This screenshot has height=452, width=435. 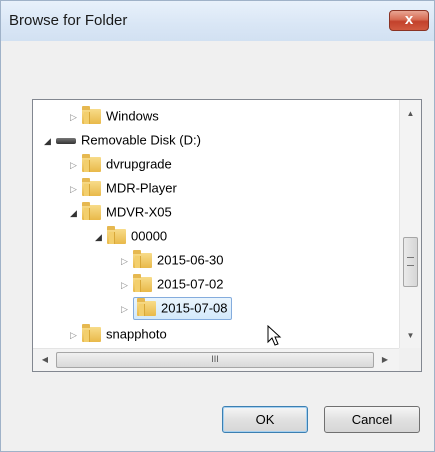 What do you see at coordinates (141, 140) in the screenshot?
I see `tree-item-label: Removable Disk (D:)` at bounding box center [141, 140].